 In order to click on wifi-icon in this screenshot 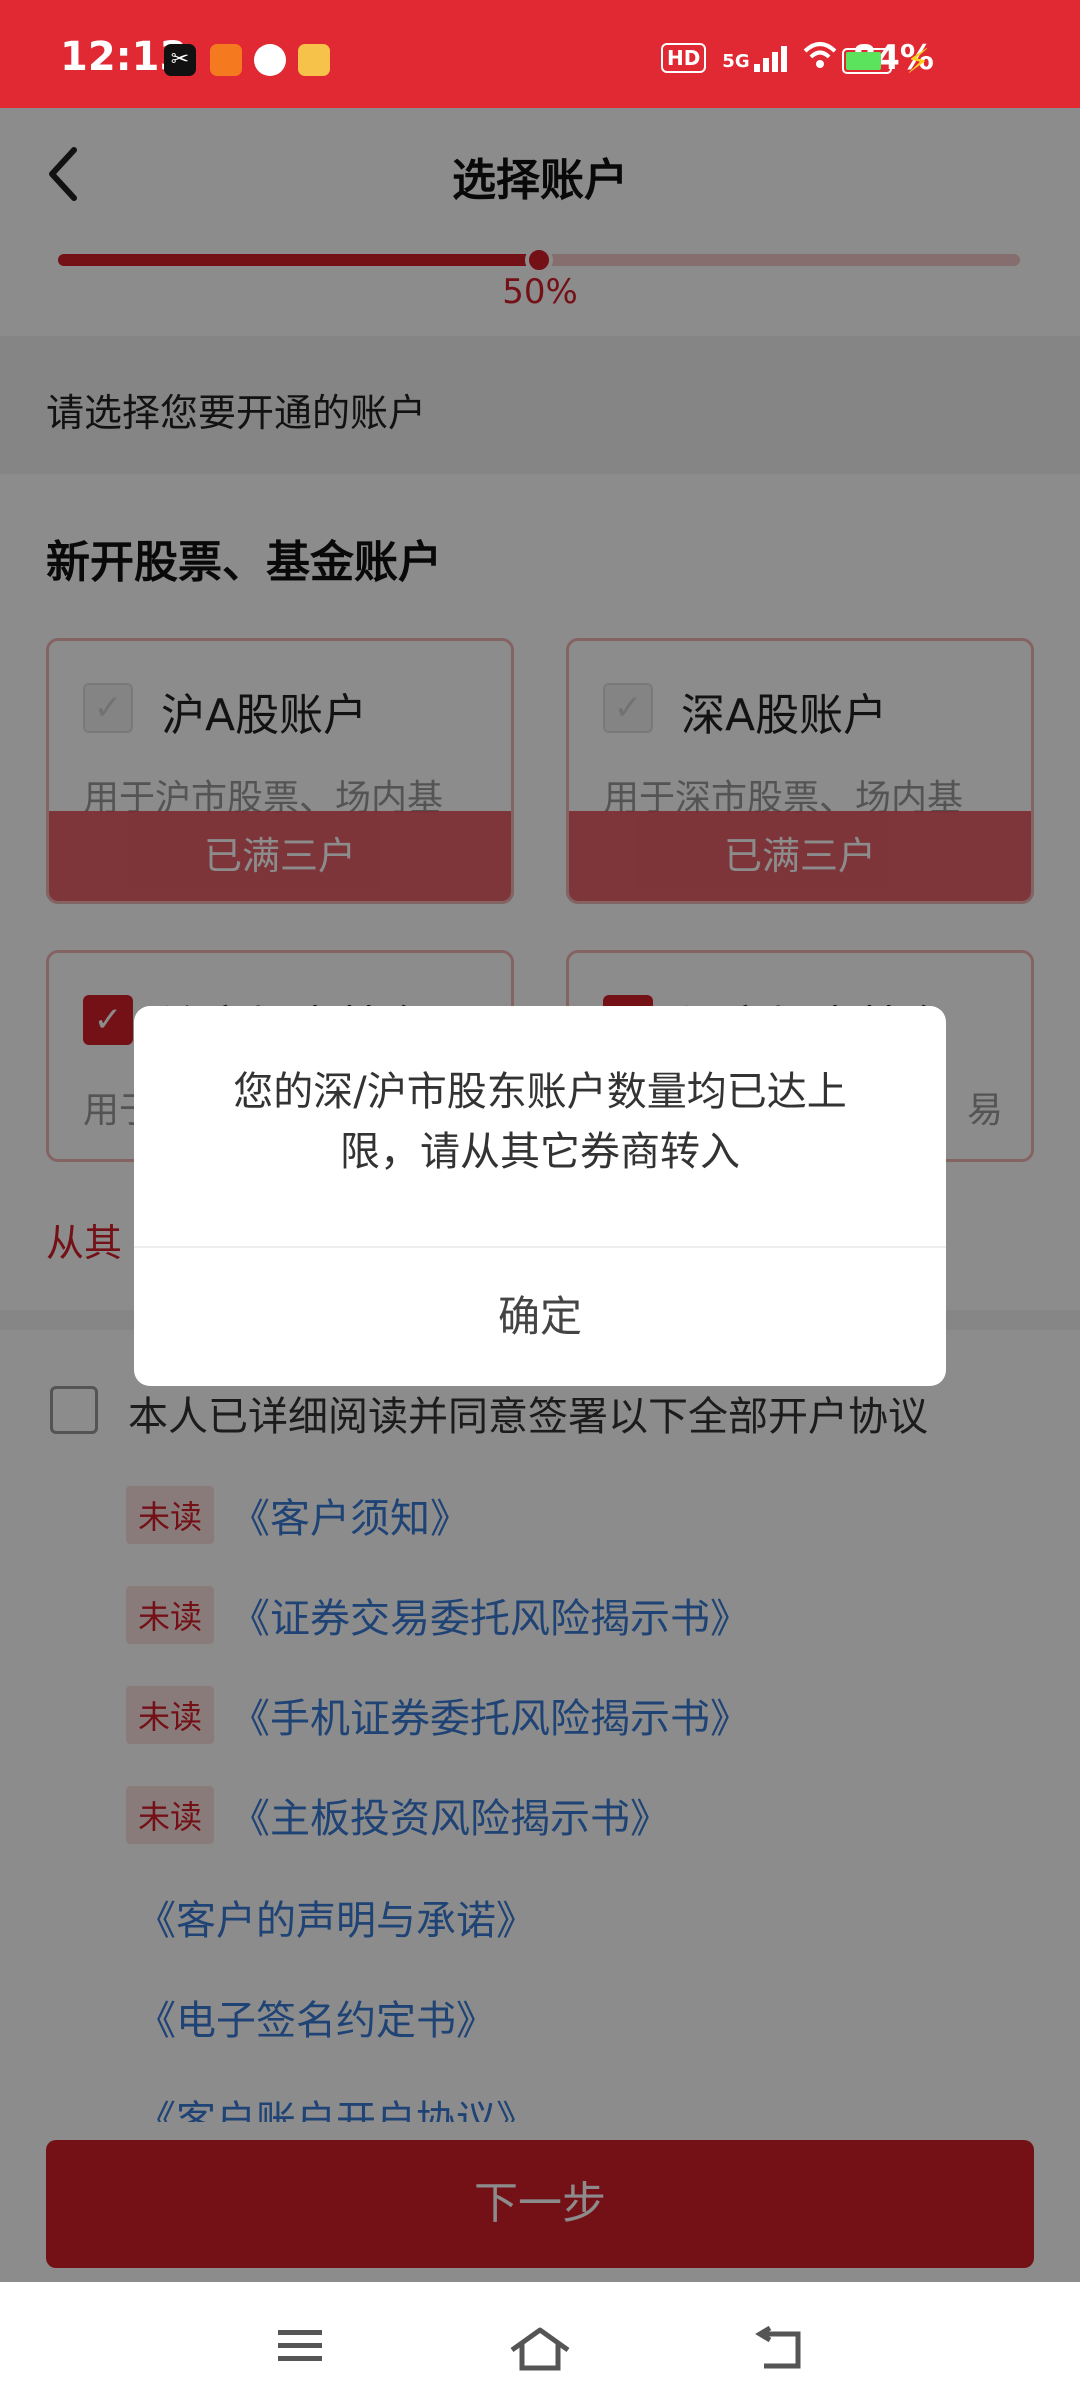, I will do `click(820, 58)`.